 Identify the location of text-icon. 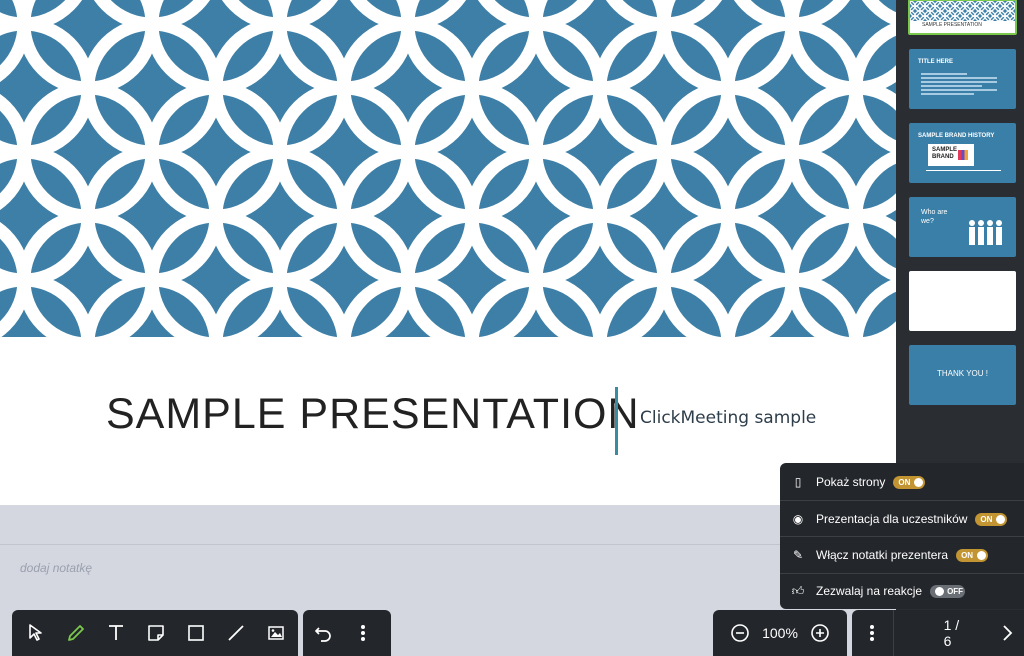
(116, 633).